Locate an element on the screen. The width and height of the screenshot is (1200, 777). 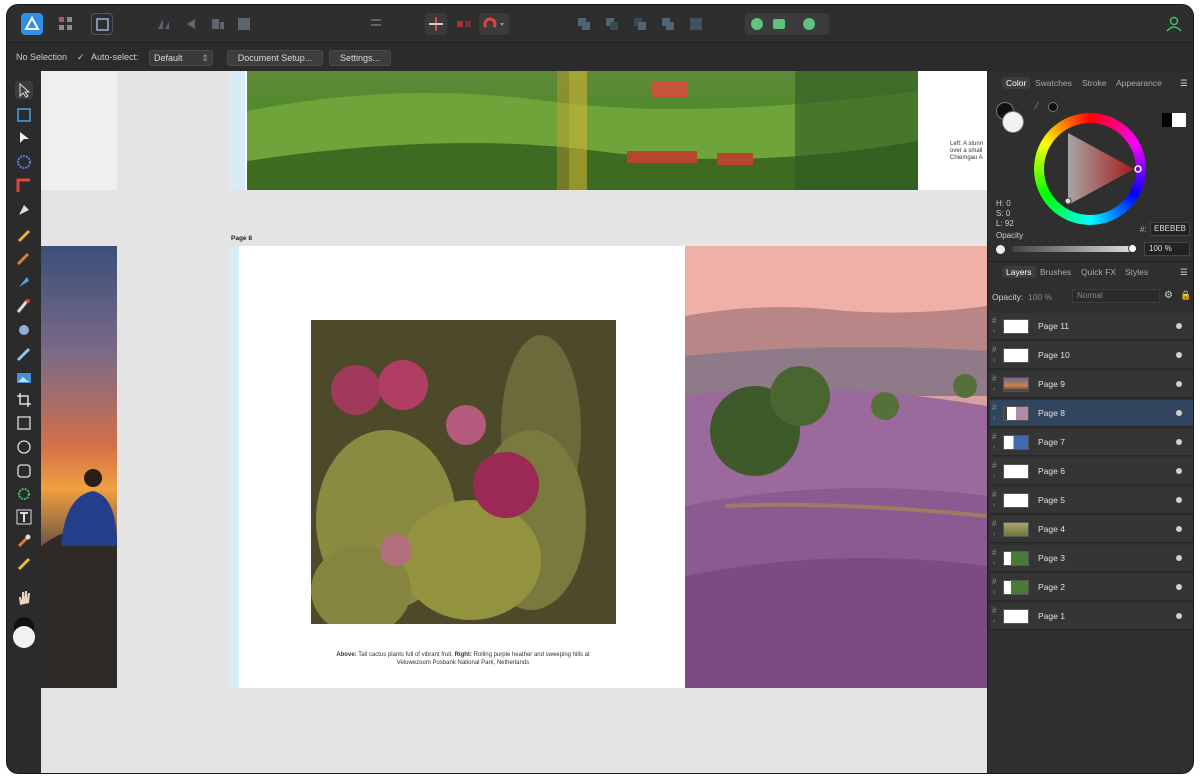
color-picker-icon is located at coordinates (24, 541).